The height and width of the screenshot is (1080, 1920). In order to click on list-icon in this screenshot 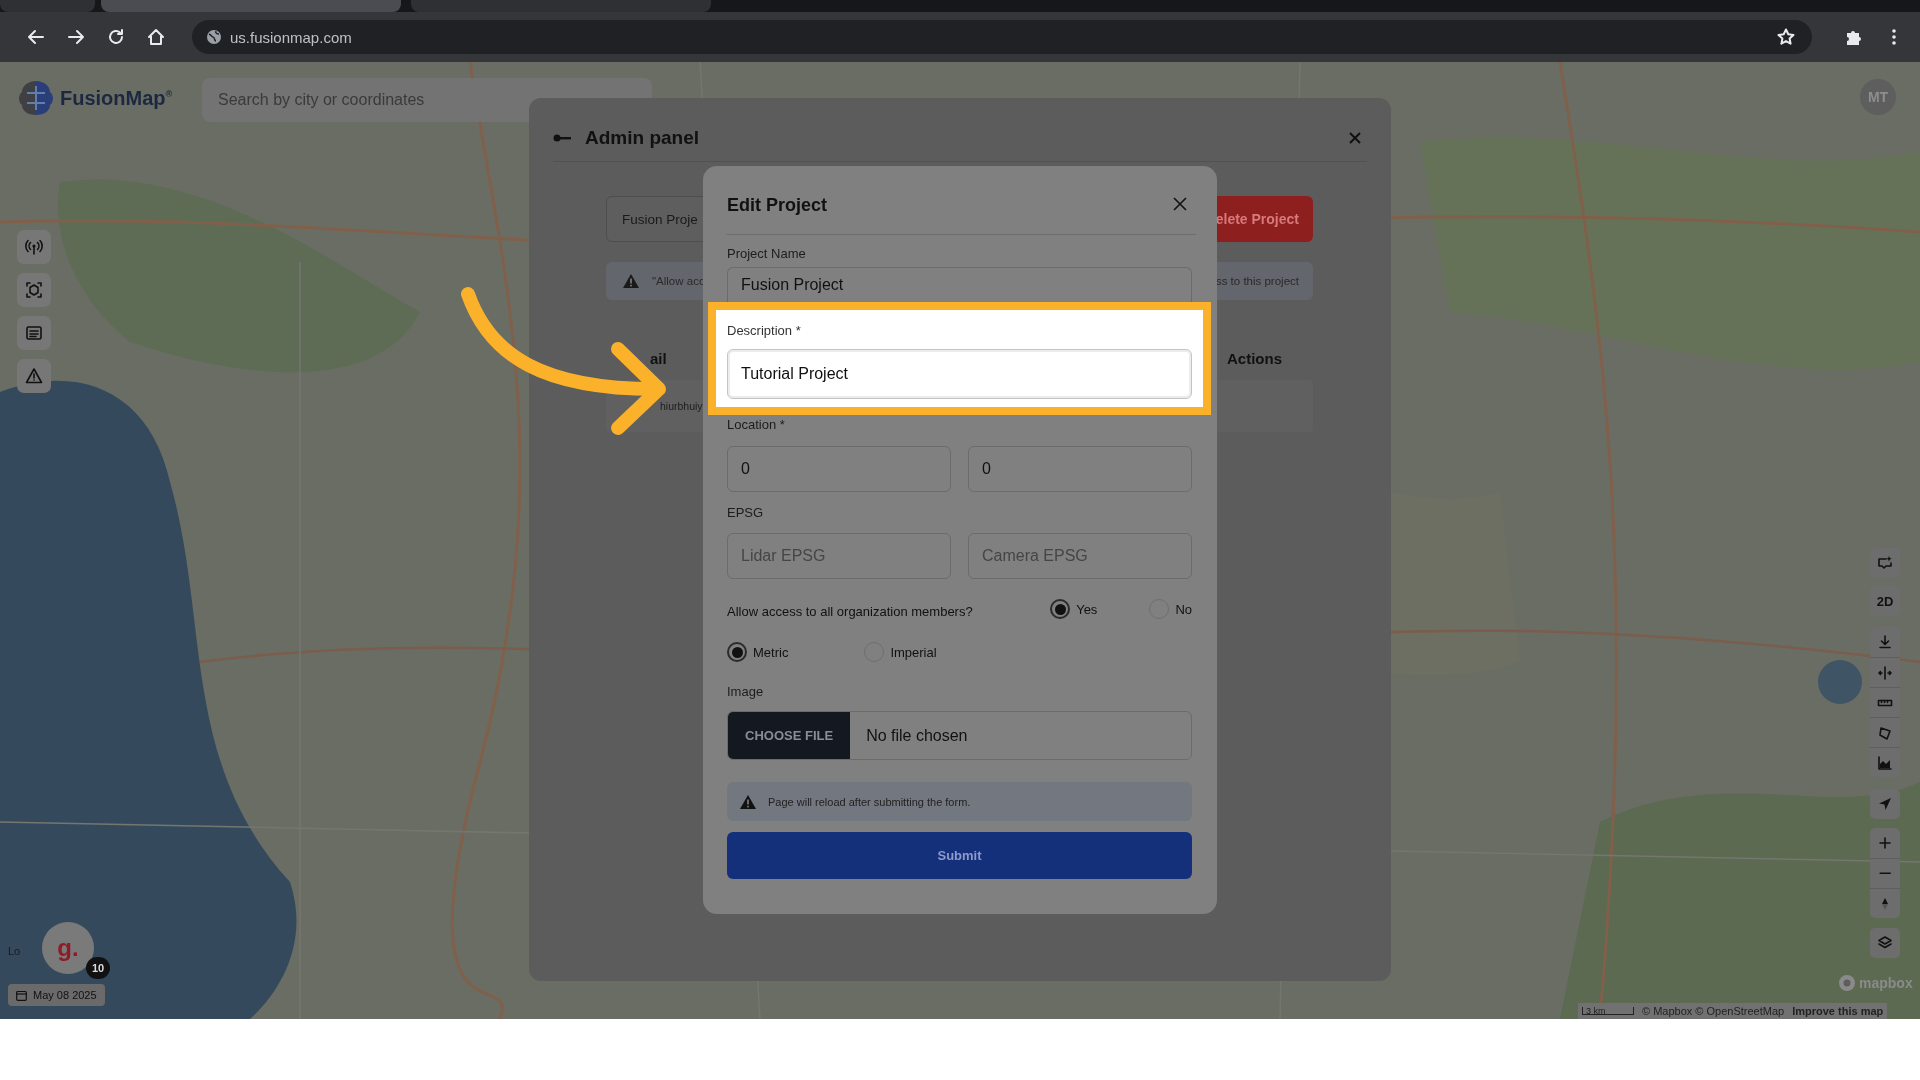, I will do `click(34, 333)`.